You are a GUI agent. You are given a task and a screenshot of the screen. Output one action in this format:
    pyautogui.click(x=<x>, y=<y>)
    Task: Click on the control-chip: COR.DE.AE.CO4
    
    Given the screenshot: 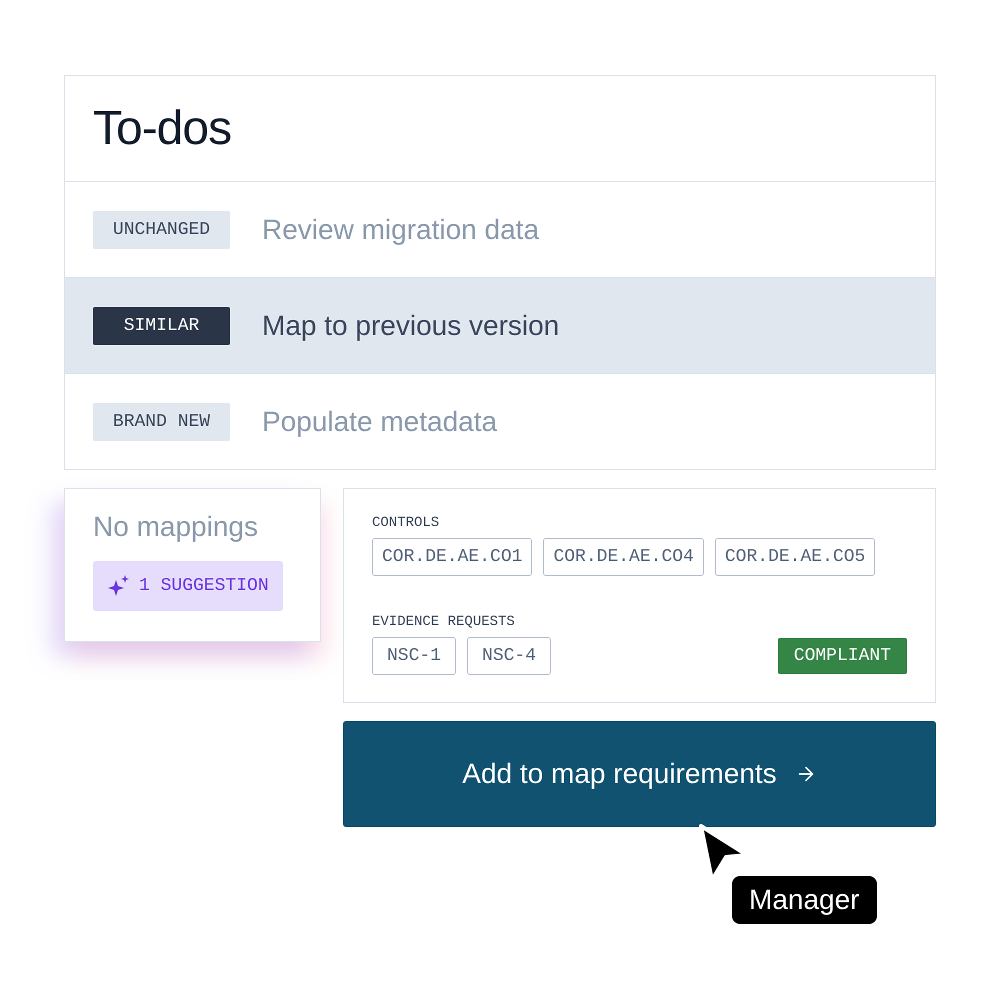 What is the action you would take?
    pyautogui.click(x=623, y=557)
    